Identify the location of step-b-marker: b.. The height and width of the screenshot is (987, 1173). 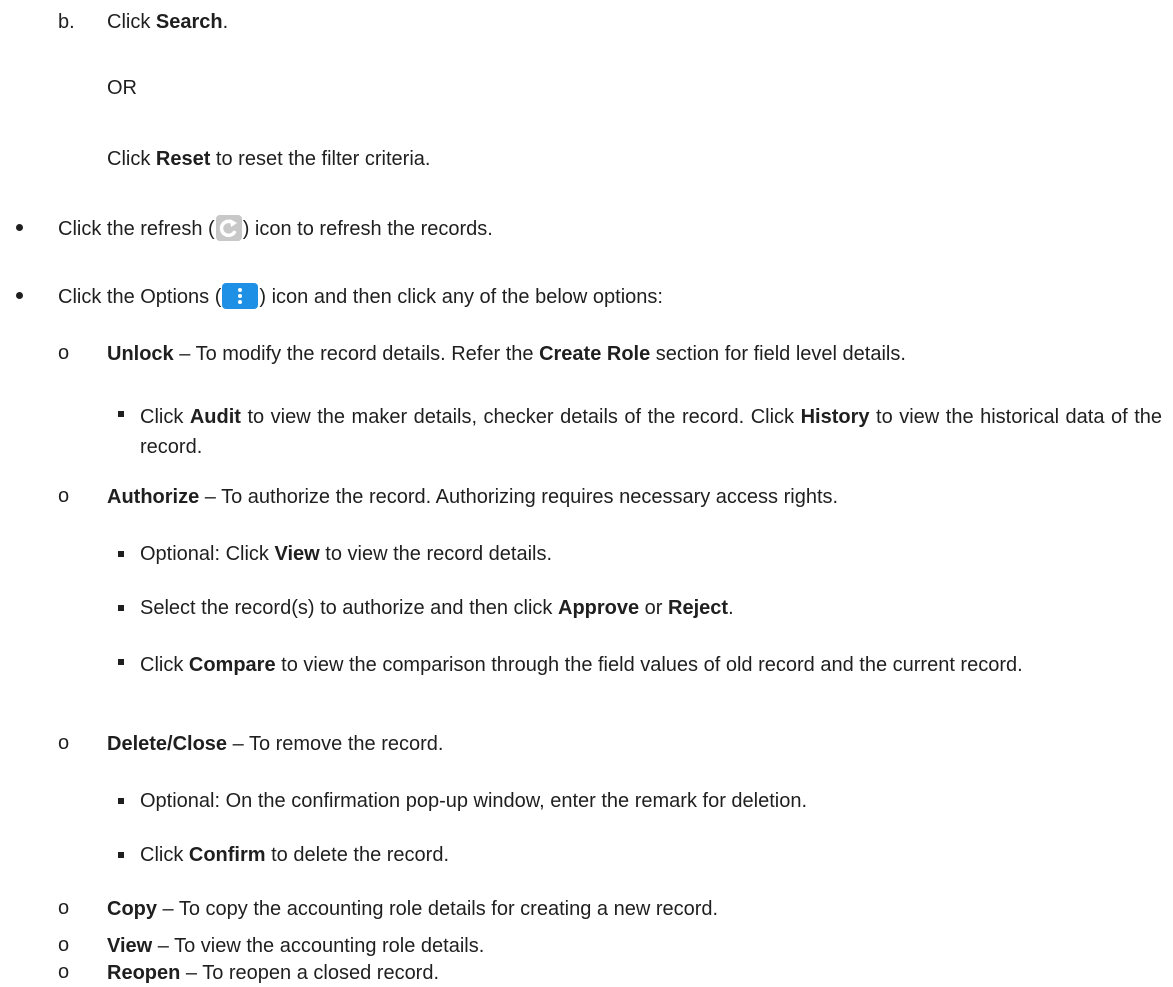
(66, 22).